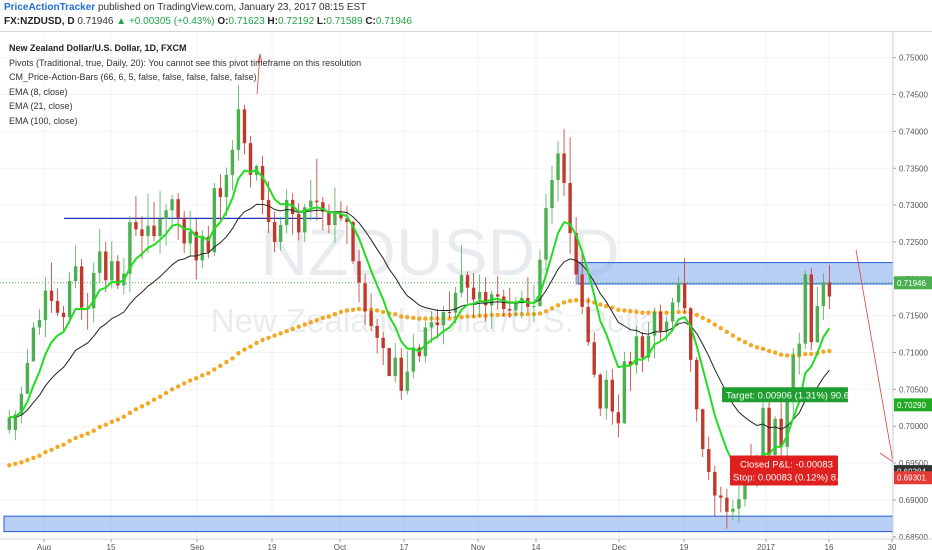  What do you see at coordinates (340, 546) in the screenshot?
I see `time-tick-label: Oct` at bounding box center [340, 546].